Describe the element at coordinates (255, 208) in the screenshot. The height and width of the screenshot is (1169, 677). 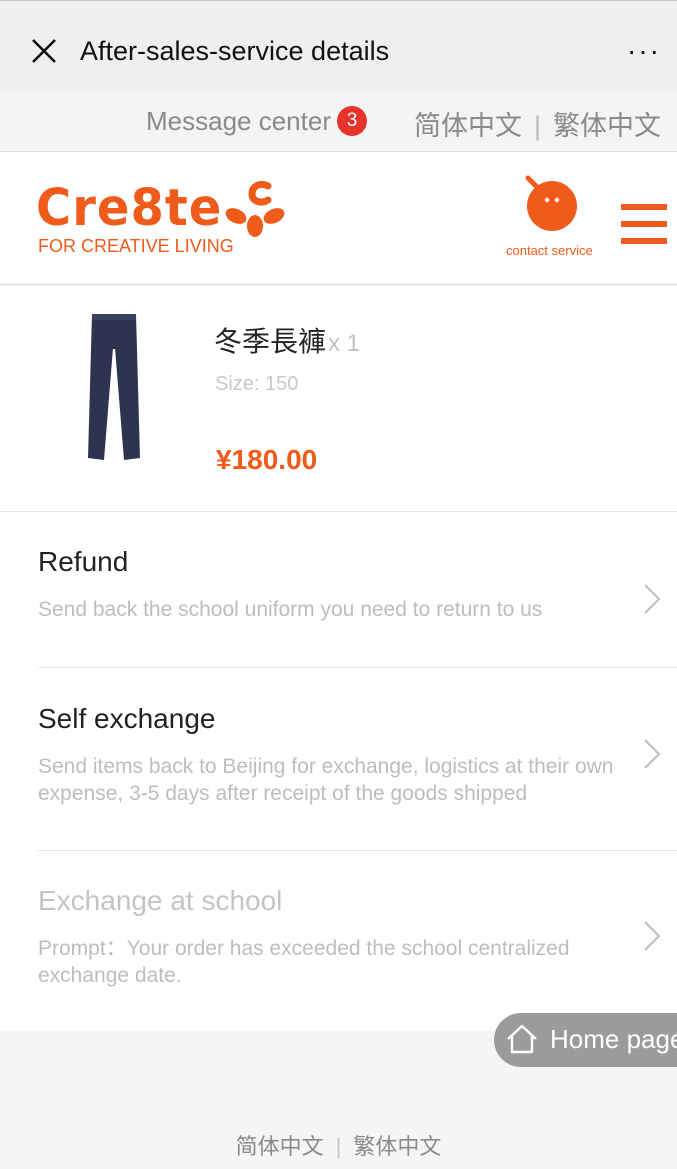
I see `brand-logo-mark-icon` at that location.